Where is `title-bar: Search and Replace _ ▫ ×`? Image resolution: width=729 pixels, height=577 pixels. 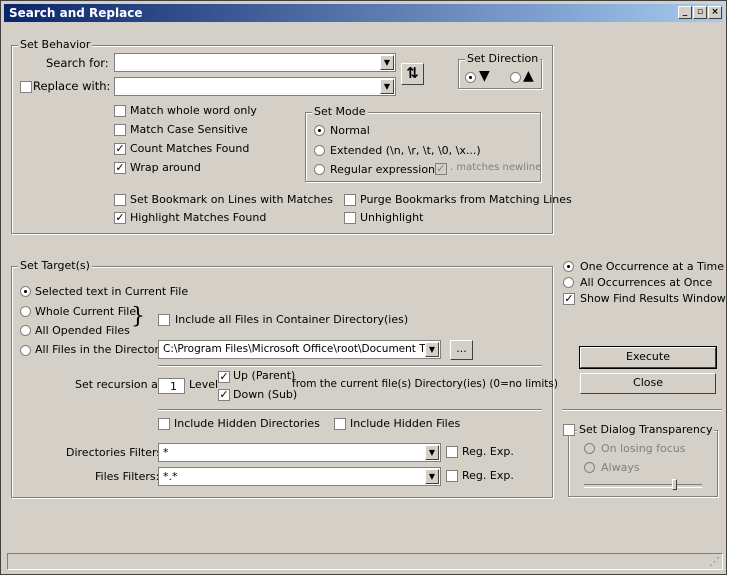
title-bar: Search and Replace _ ▫ × is located at coordinates (363, 13).